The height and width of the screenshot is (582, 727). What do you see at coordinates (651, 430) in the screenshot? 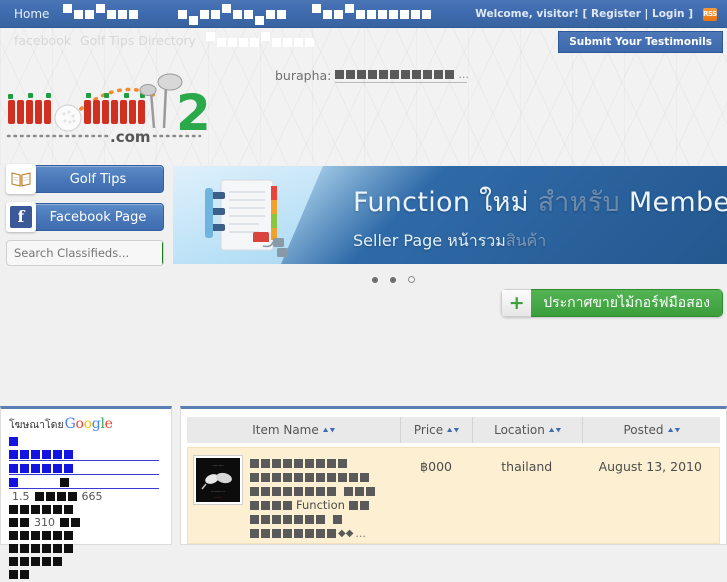
I see `column-header-posted: Posted` at bounding box center [651, 430].